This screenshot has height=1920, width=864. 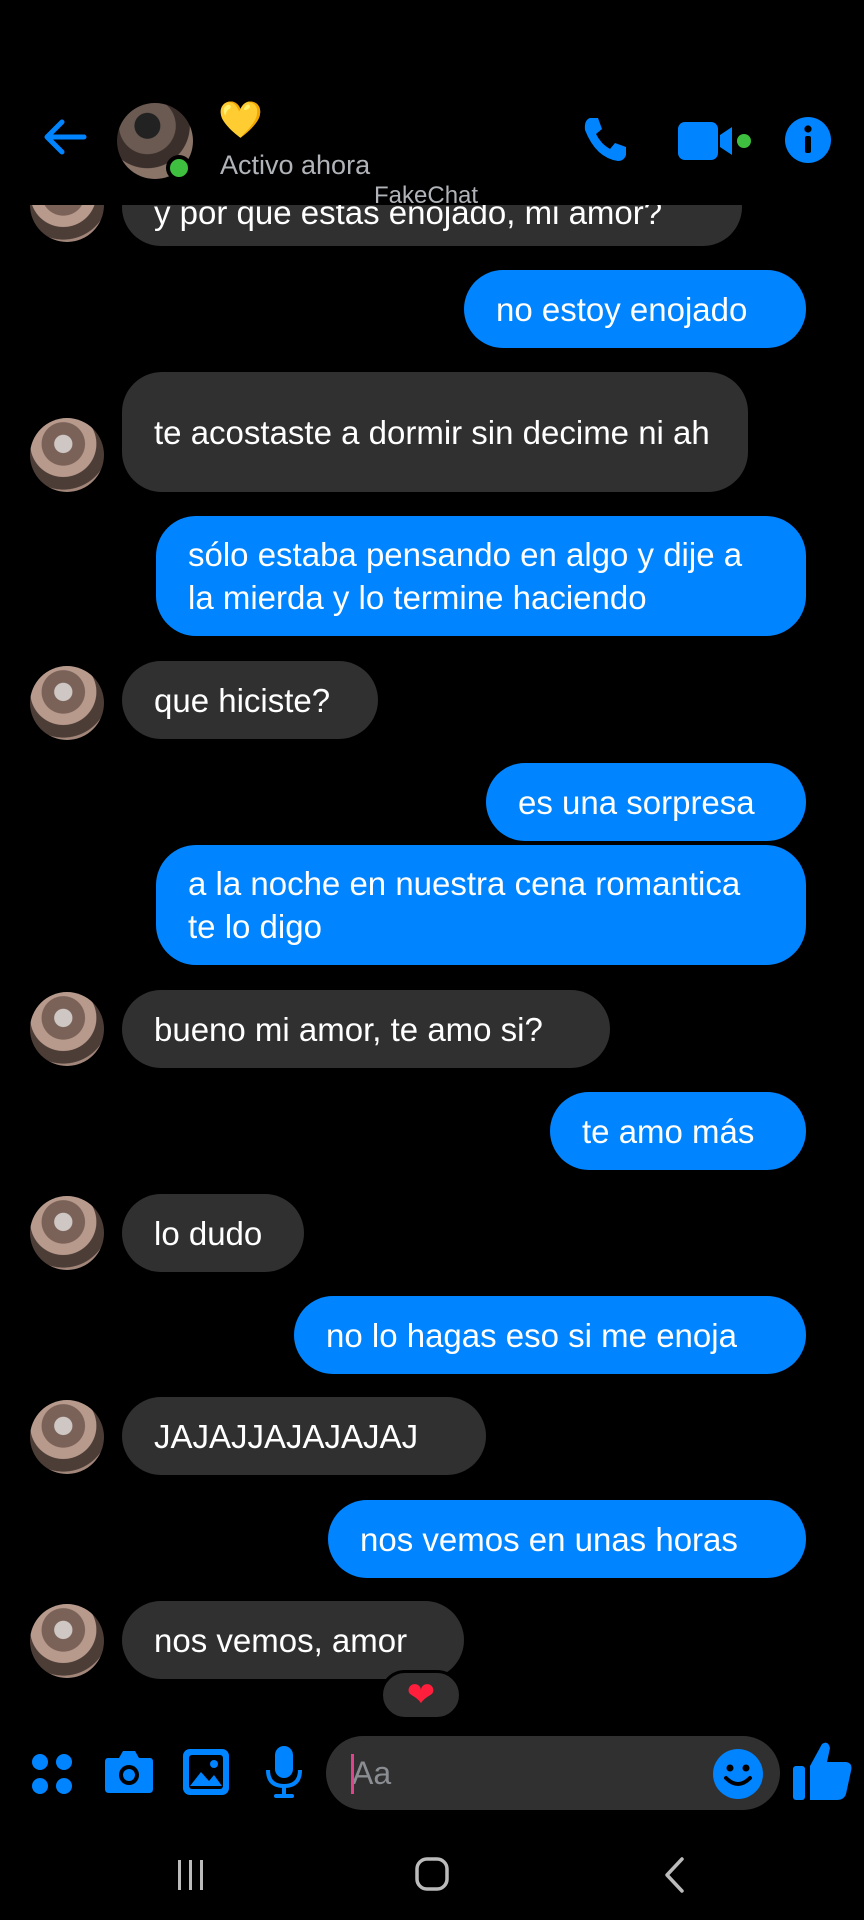 What do you see at coordinates (295, 165) in the screenshot?
I see `contact-status: Activo ahora` at bounding box center [295, 165].